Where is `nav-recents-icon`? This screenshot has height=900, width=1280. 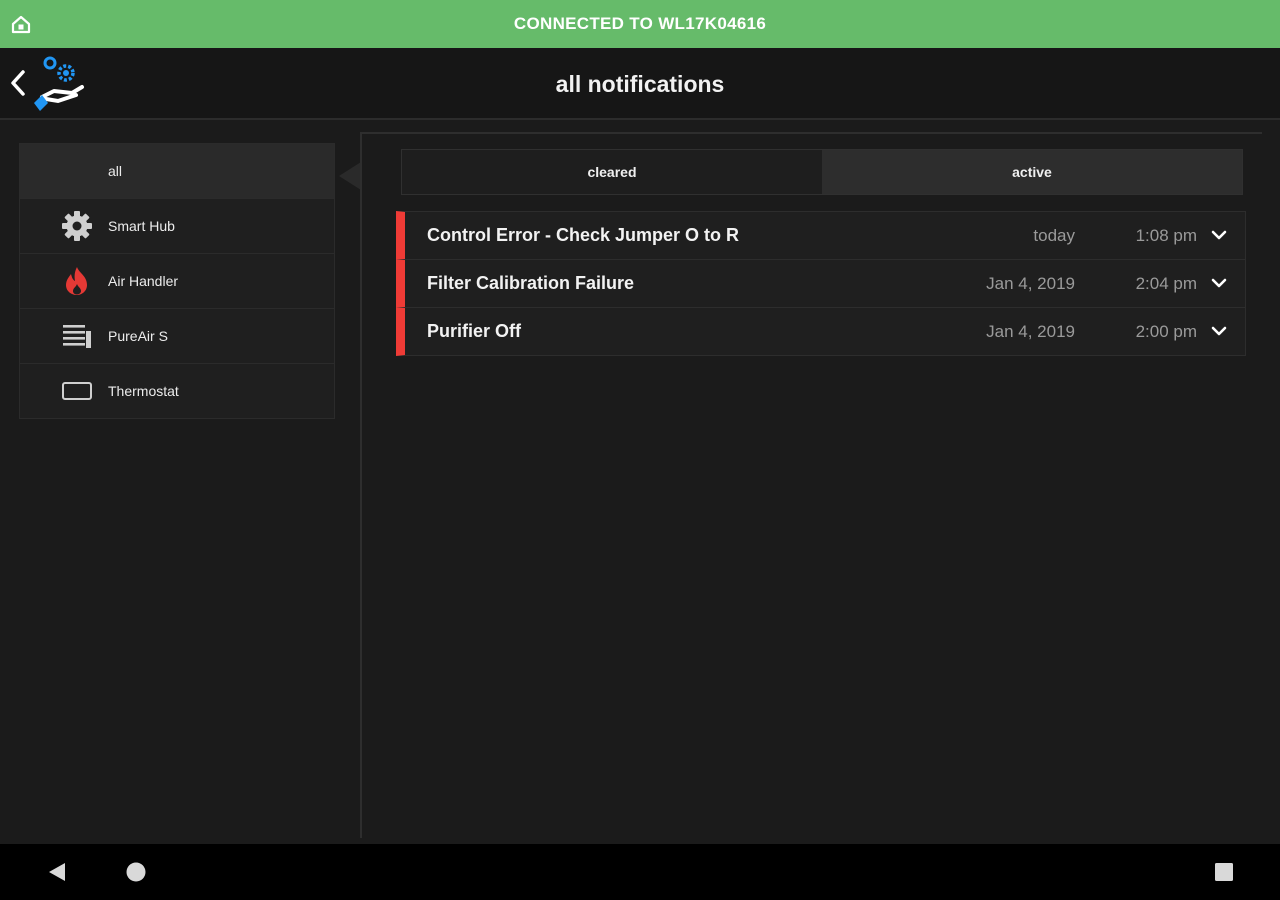
nav-recents-icon is located at coordinates (1224, 872).